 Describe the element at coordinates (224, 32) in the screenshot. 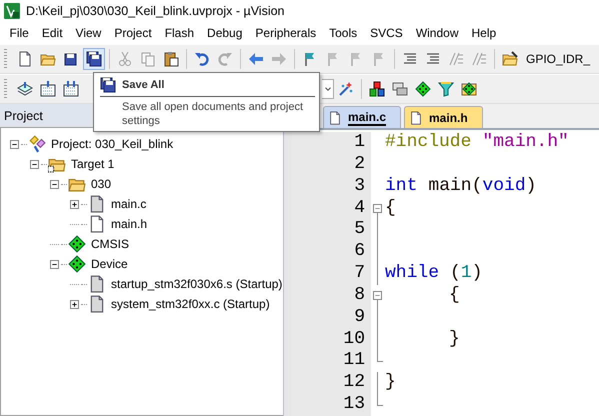

I see `menu-item: Debug` at that location.